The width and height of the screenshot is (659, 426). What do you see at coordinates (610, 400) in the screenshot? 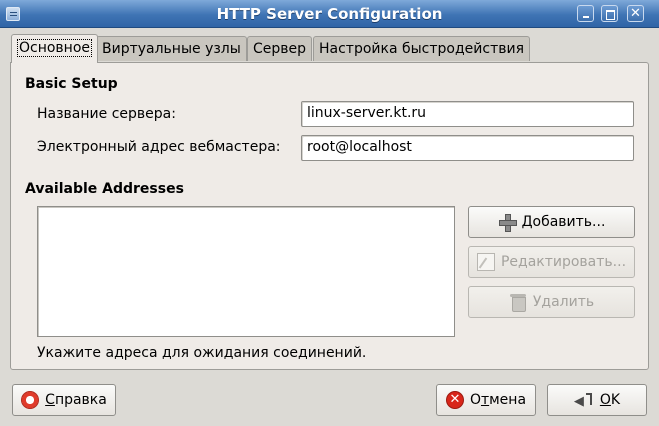
I see `ok-label: OK` at bounding box center [610, 400].